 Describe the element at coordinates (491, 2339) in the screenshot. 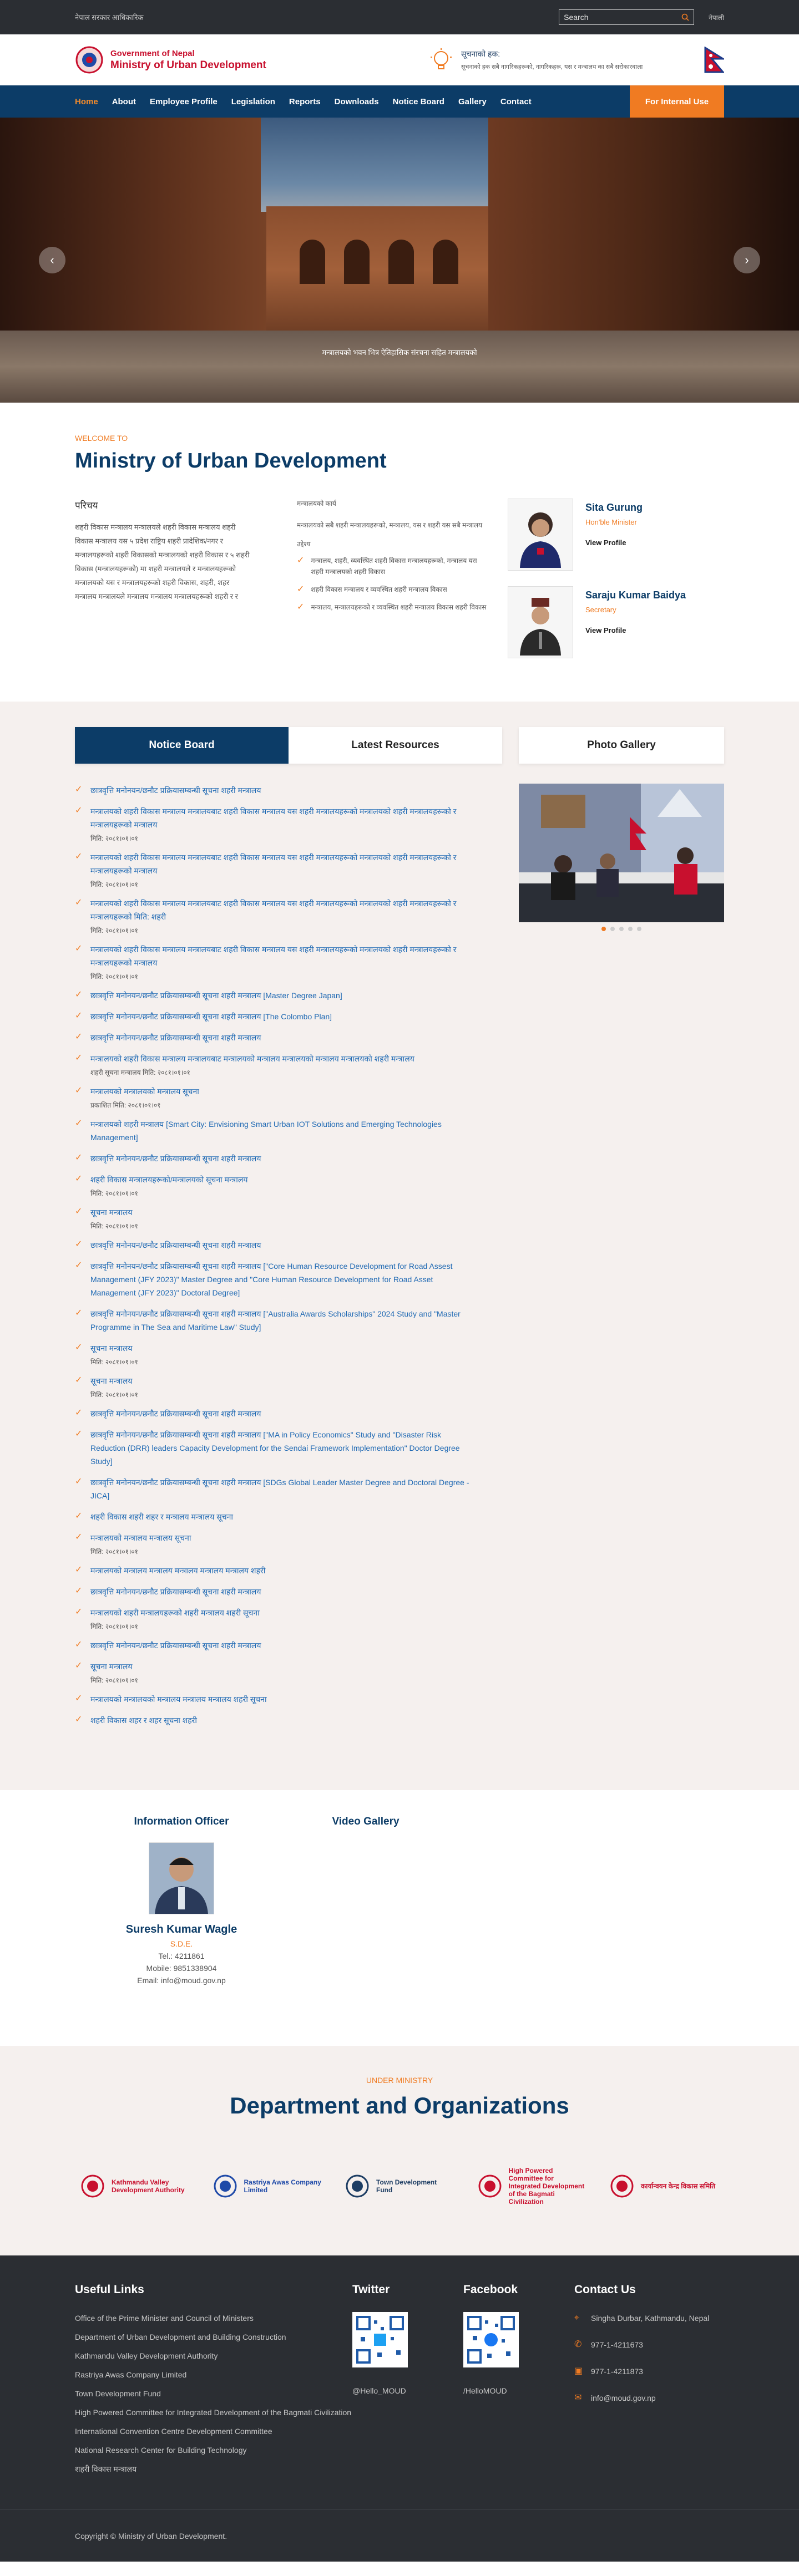

I see `facebook-qr-code` at that location.